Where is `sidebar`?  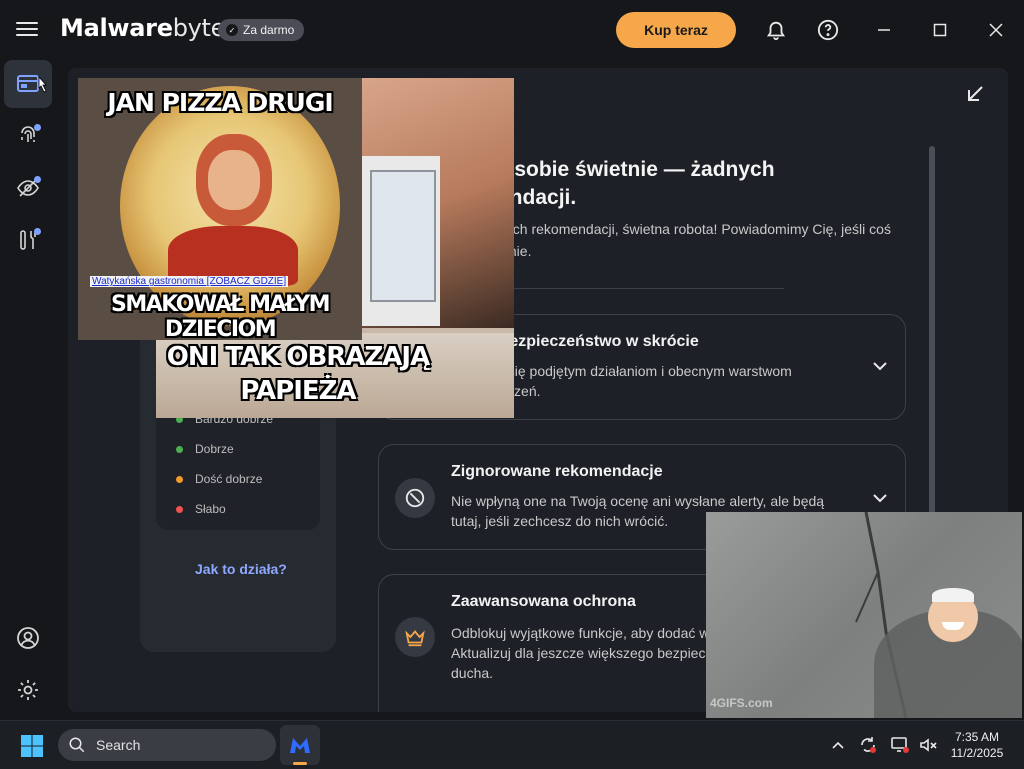
sidebar is located at coordinates (28, 389).